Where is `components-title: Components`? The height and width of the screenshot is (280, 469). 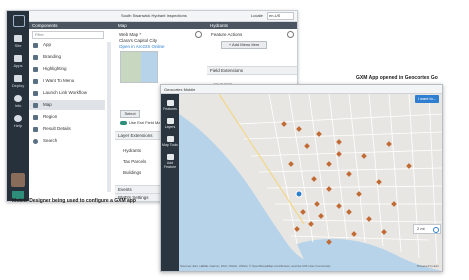 components-title: Components is located at coordinates (72, 25).